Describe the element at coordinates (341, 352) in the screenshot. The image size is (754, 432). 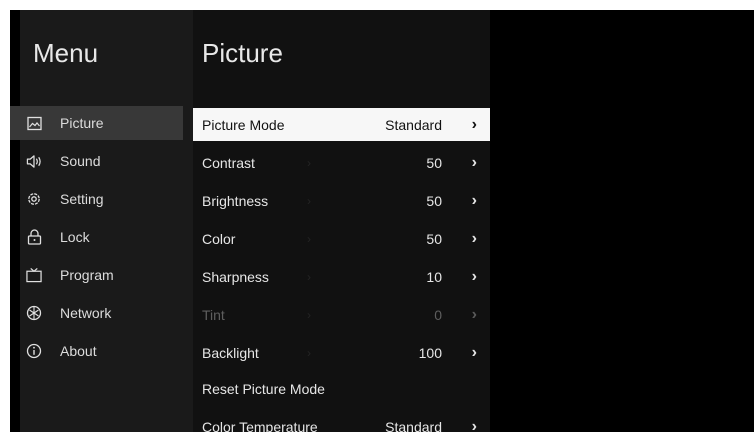
I see `backlight-row: Backlight › 100 ›` at that location.